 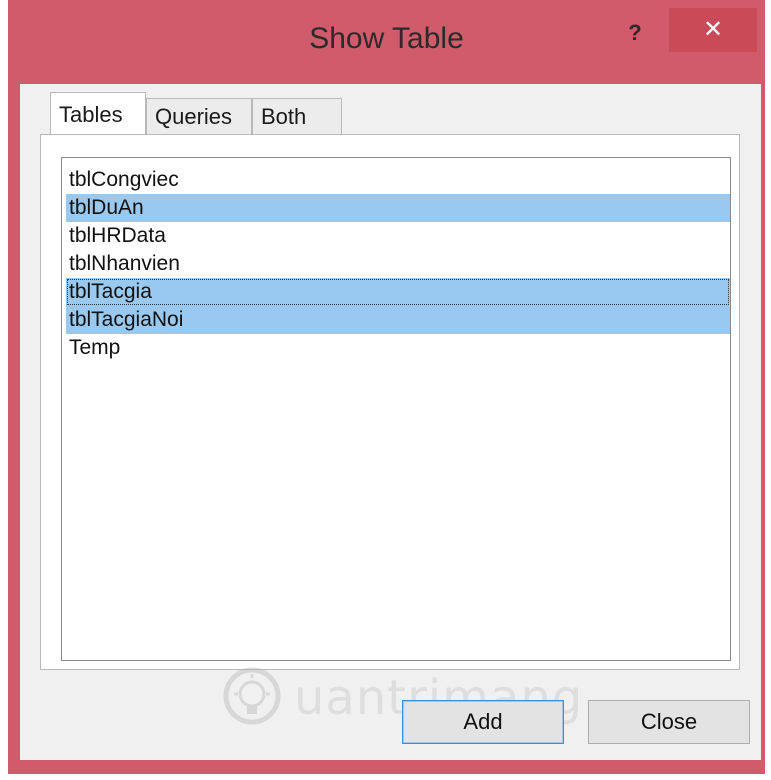 I want to click on list-item: tblHRData, so click(x=398, y=236).